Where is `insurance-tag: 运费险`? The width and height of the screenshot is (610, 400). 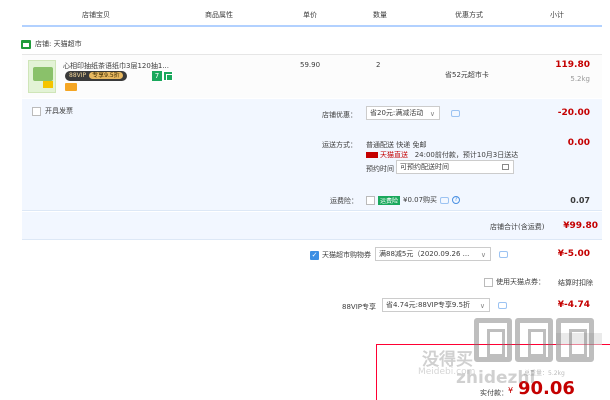 insurance-tag: 运费险 is located at coordinates (389, 200).